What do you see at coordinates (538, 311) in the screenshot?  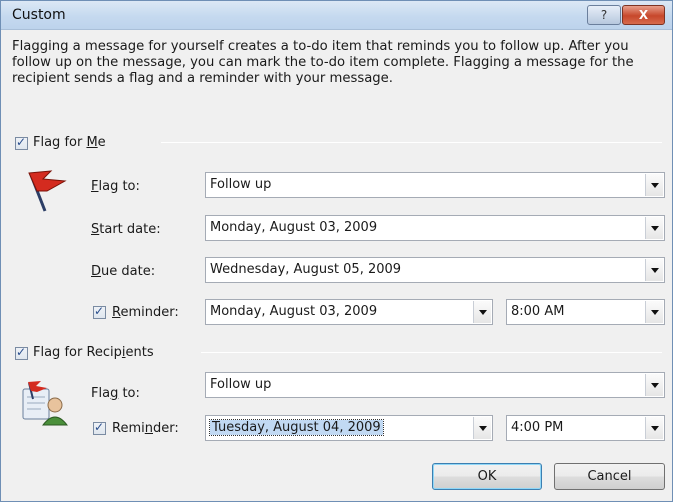 I see `reminder-time-value: 8:00 AM` at bounding box center [538, 311].